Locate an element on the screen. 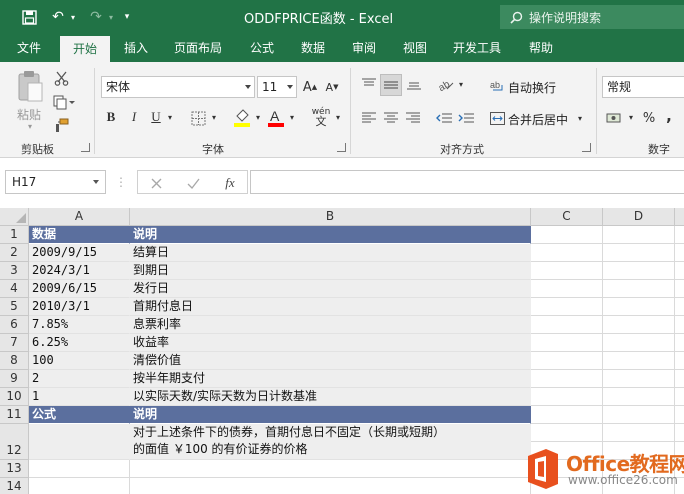  merge-dropdown-icon: ▾ is located at coordinates (580, 118).